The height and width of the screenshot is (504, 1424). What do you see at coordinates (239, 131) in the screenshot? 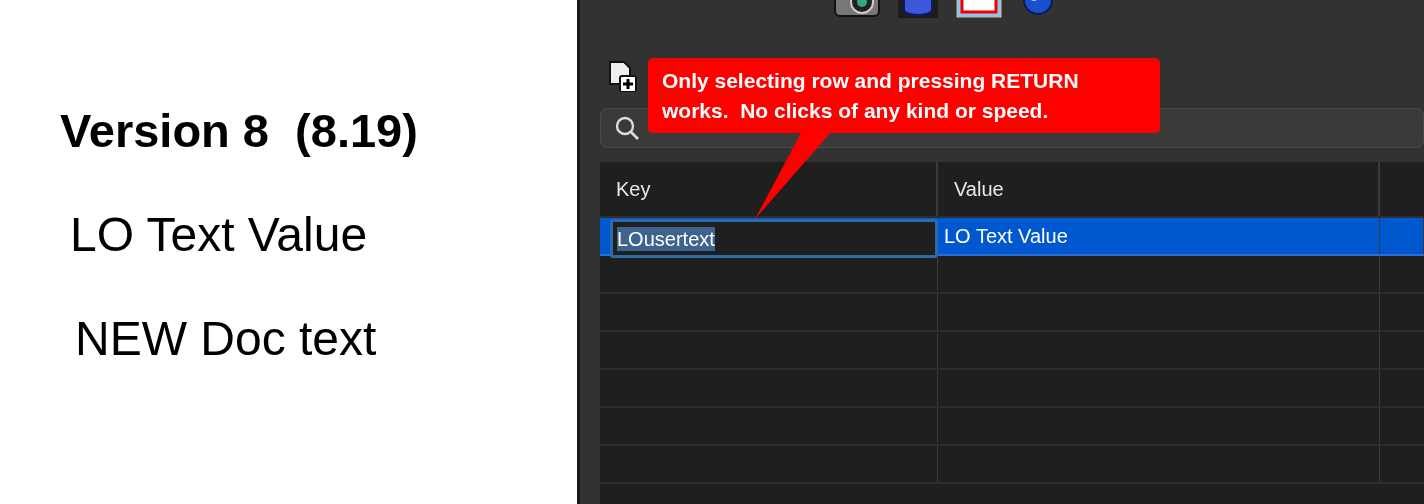
I see `slide-heading: Version 8 (8.19)` at bounding box center [239, 131].